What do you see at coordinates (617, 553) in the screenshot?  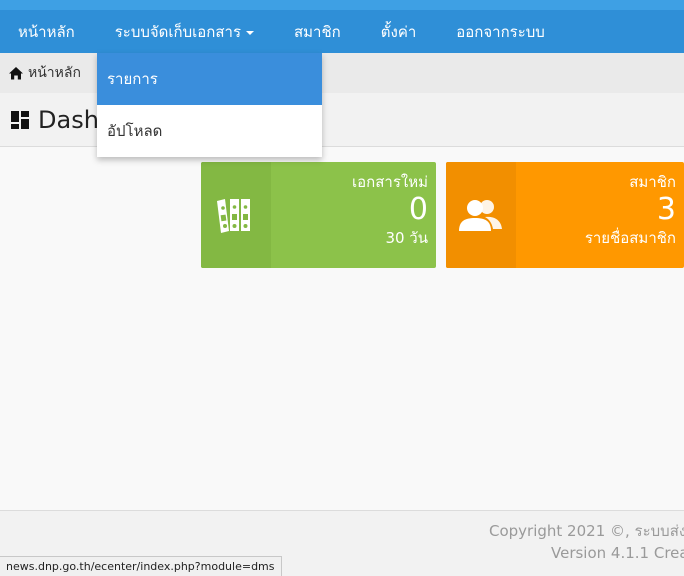 I see `footer-version: Version 4.1.1 Created by` at bounding box center [617, 553].